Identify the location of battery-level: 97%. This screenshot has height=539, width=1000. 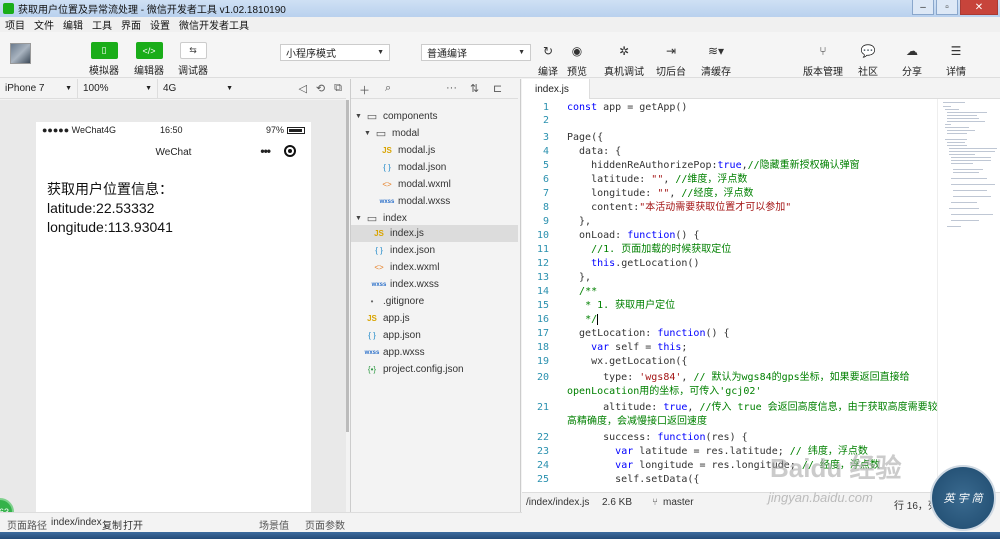
(274, 130).